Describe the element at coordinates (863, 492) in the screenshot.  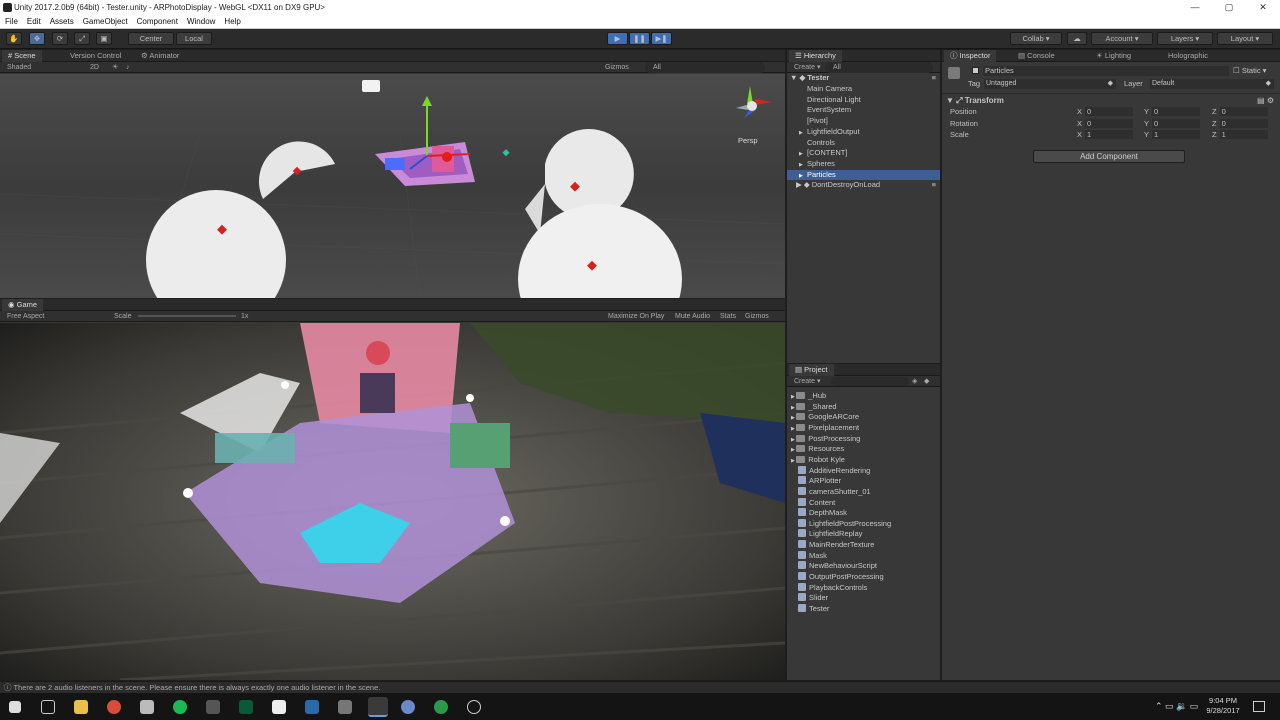
I see `project-asset: cameraShutter_01` at that location.